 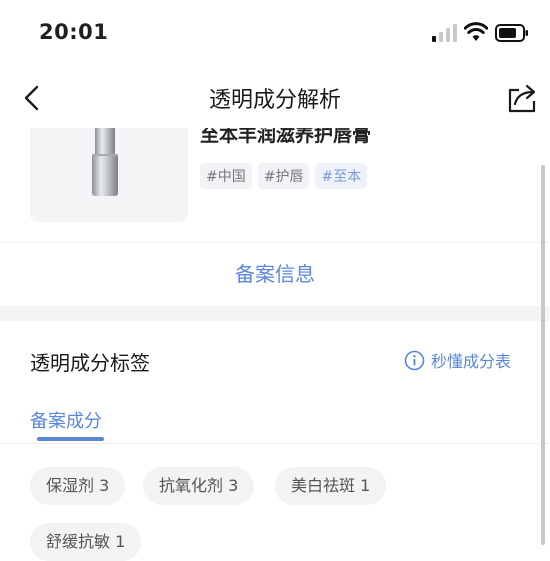 What do you see at coordinates (74, 32) in the screenshot?
I see `status-time: 20:01` at bounding box center [74, 32].